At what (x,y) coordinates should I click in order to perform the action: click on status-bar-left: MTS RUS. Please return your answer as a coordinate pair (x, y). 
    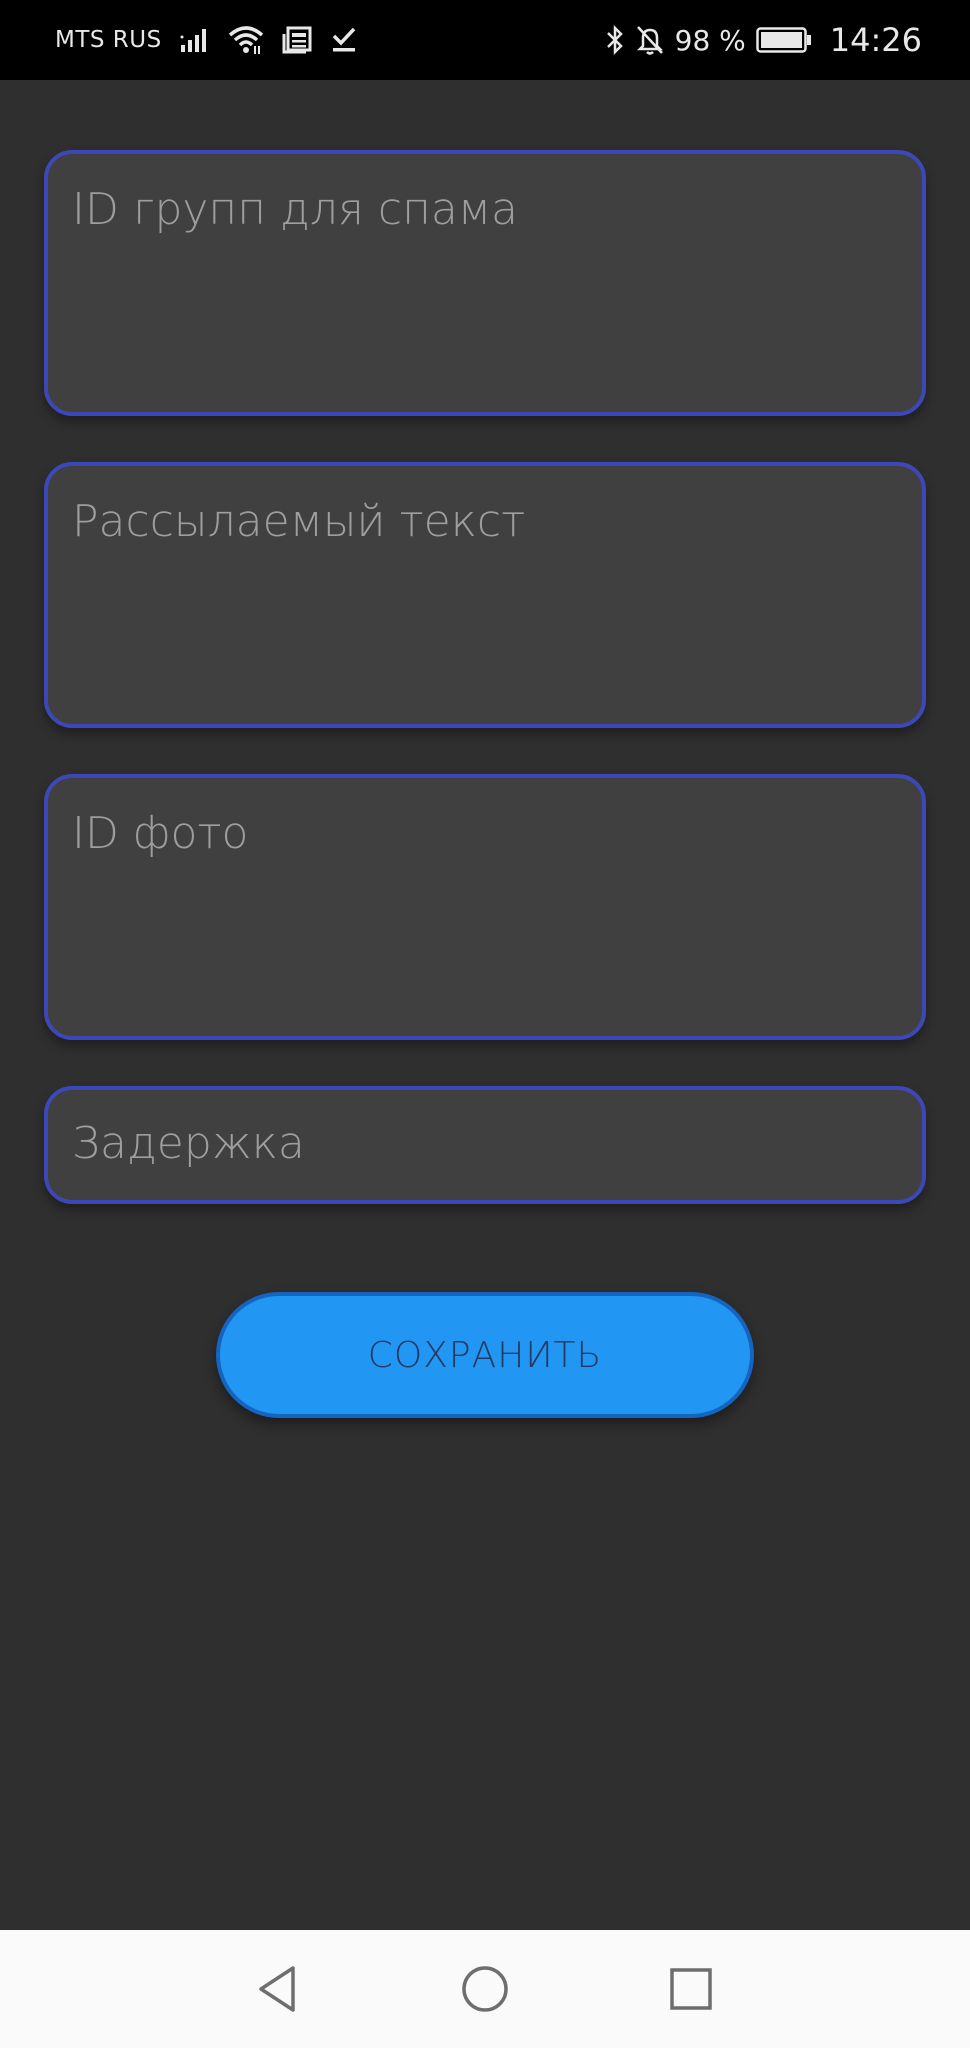
    Looking at the image, I should click on (206, 40).